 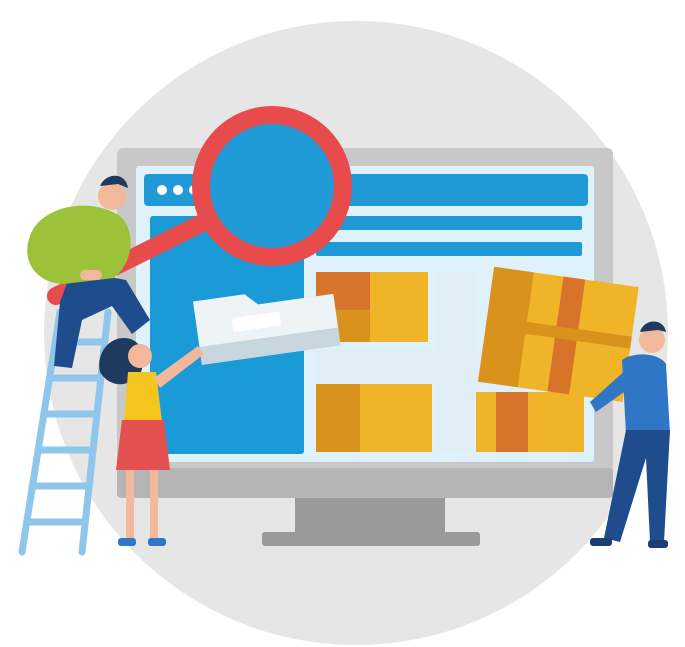 What do you see at coordinates (370, 515) in the screenshot?
I see `monitor-stand-neck` at bounding box center [370, 515].